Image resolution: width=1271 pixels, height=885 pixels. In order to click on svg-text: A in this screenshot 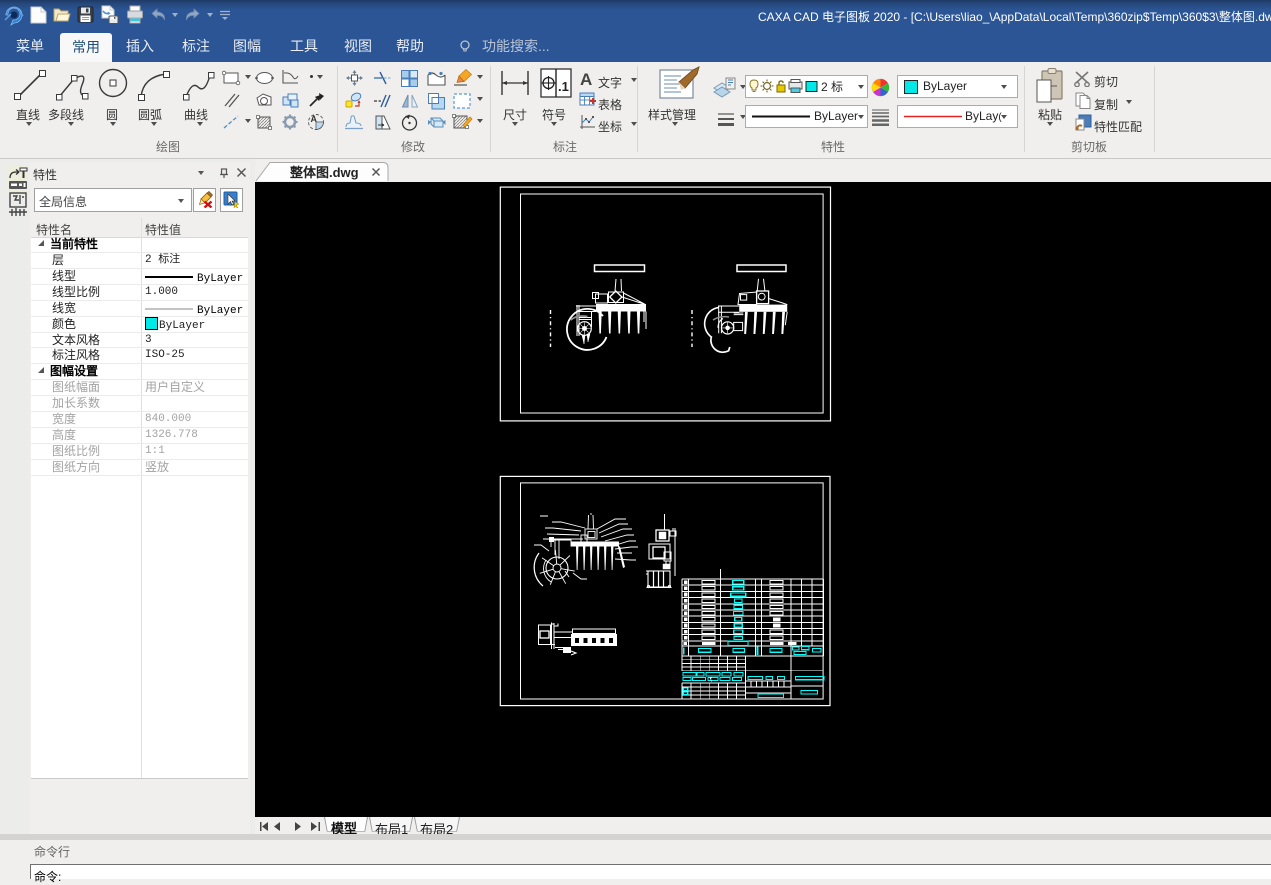, I will do `click(314, 119)`.